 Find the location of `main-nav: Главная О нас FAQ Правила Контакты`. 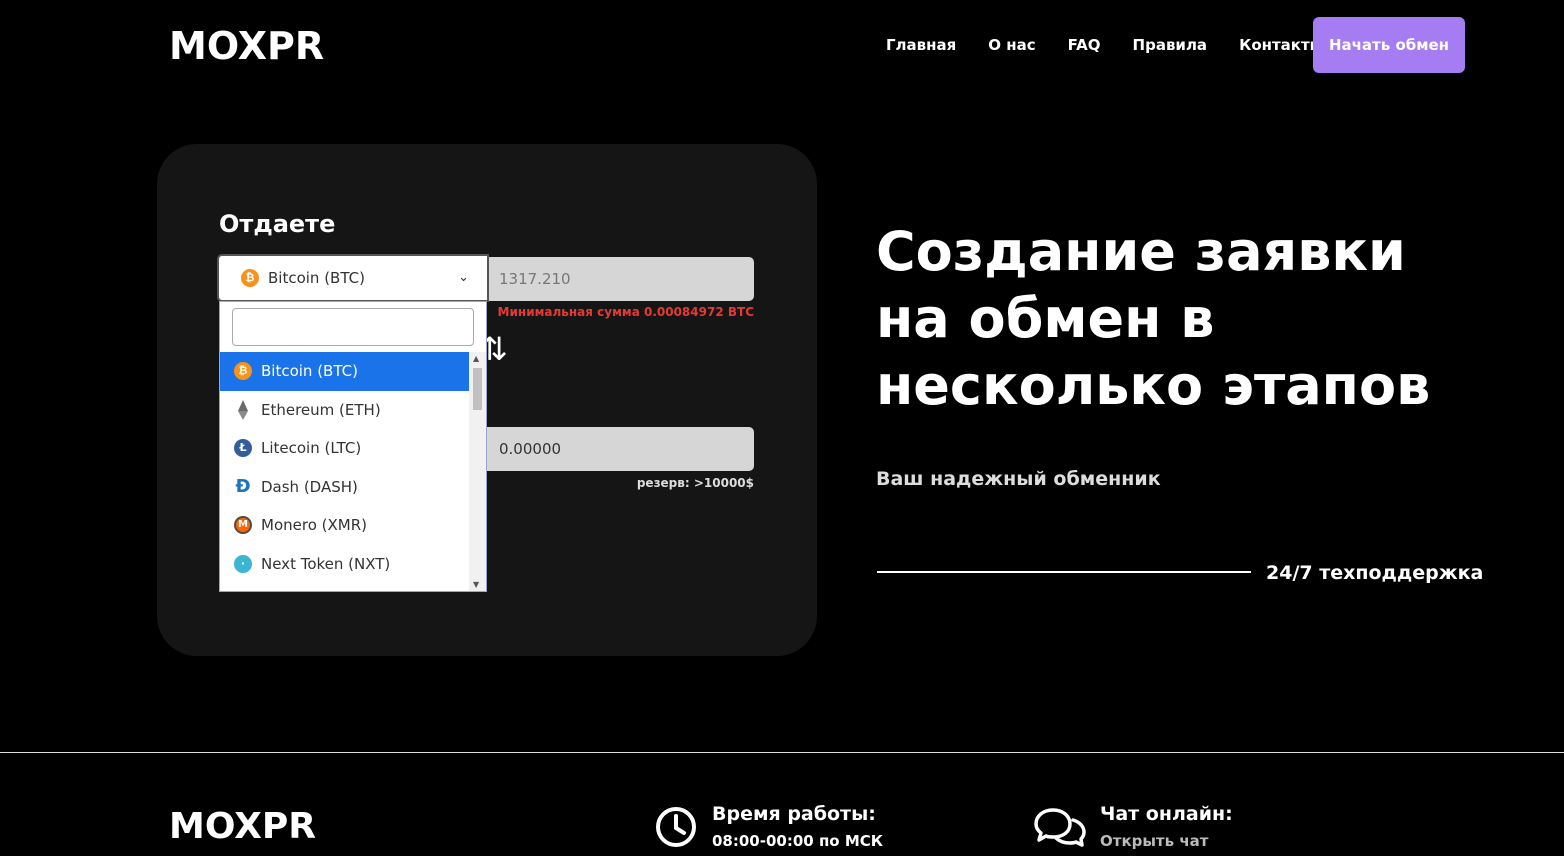

main-nav: Главная О нас FAQ Правила Контакты is located at coordinates (1104, 45).